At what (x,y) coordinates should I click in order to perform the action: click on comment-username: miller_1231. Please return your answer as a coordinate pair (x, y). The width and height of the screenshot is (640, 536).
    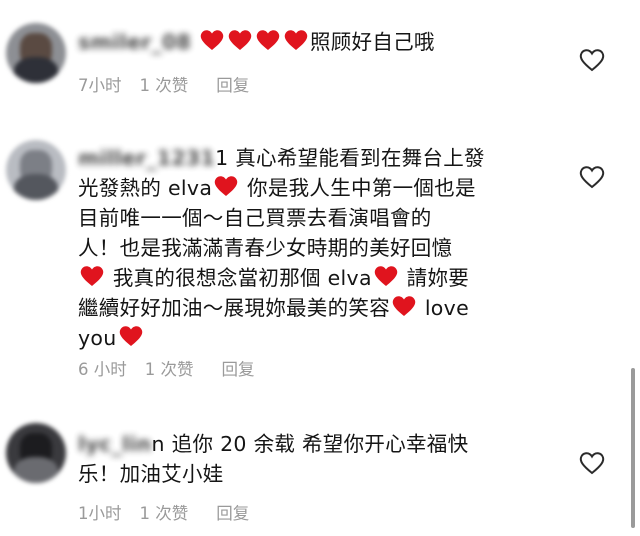
    Looking at the image, I should click on (146, 158).